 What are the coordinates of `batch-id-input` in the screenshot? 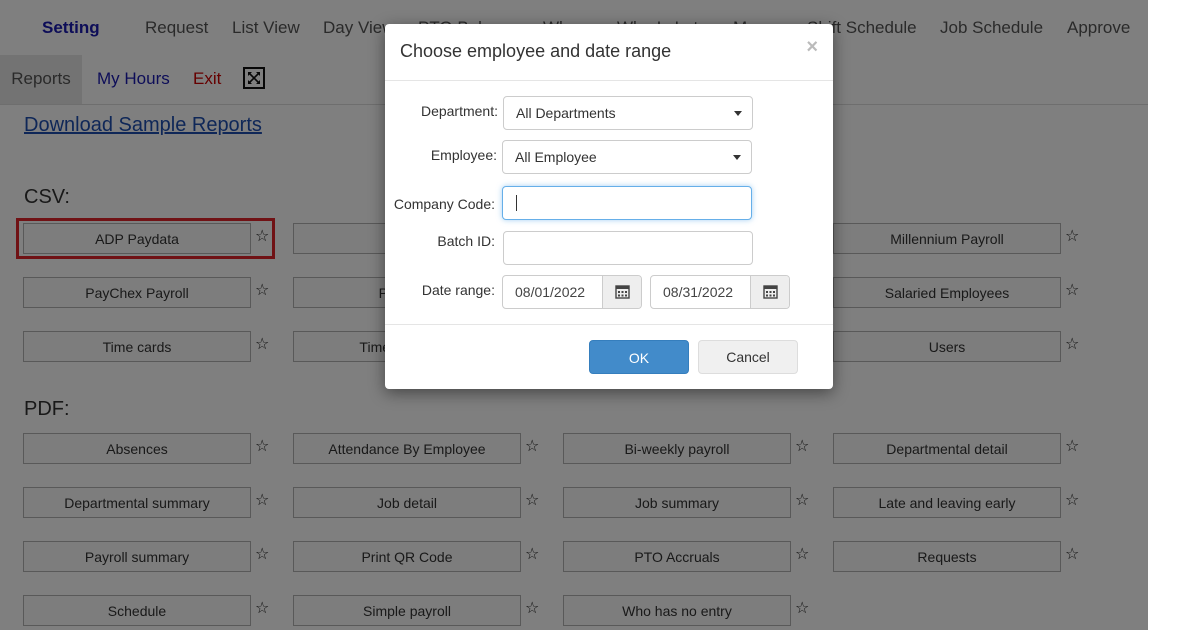 It's located at (628, 248).